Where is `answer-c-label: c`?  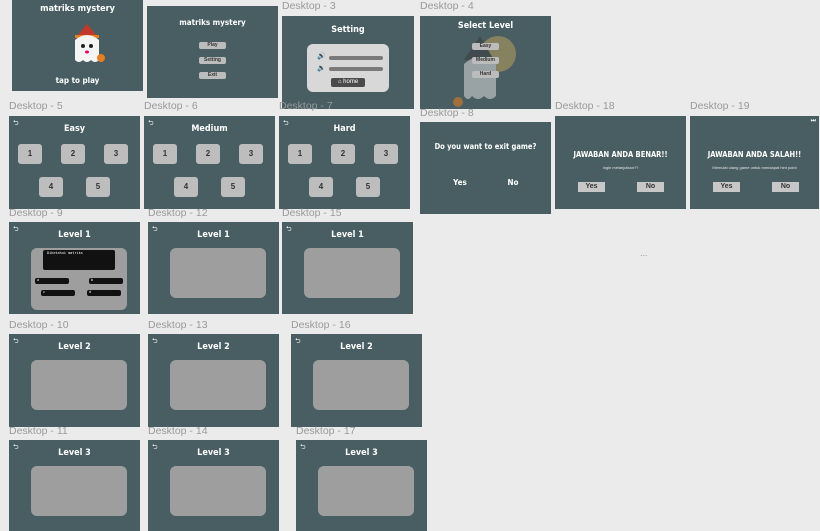
answer-c-label: c is located at coordinates (44, 292).